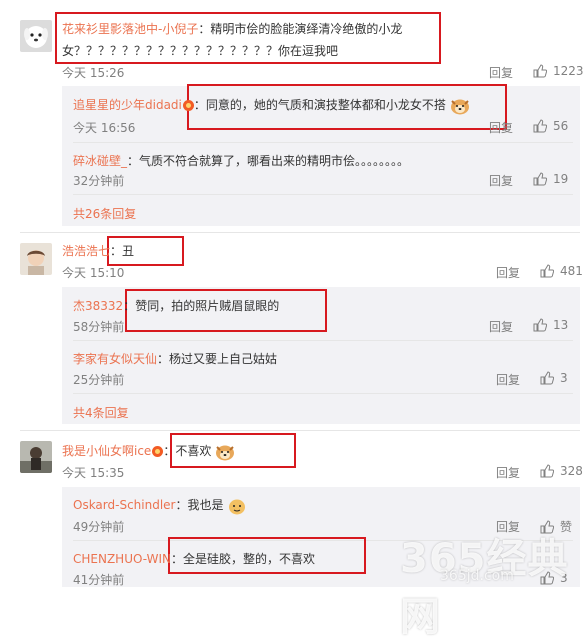 This screenshot has height=642, width=587. Describe the element at coordinates (100, 161) in the screenshot. I see `username-link: 碎冰碰壁_` at that location.